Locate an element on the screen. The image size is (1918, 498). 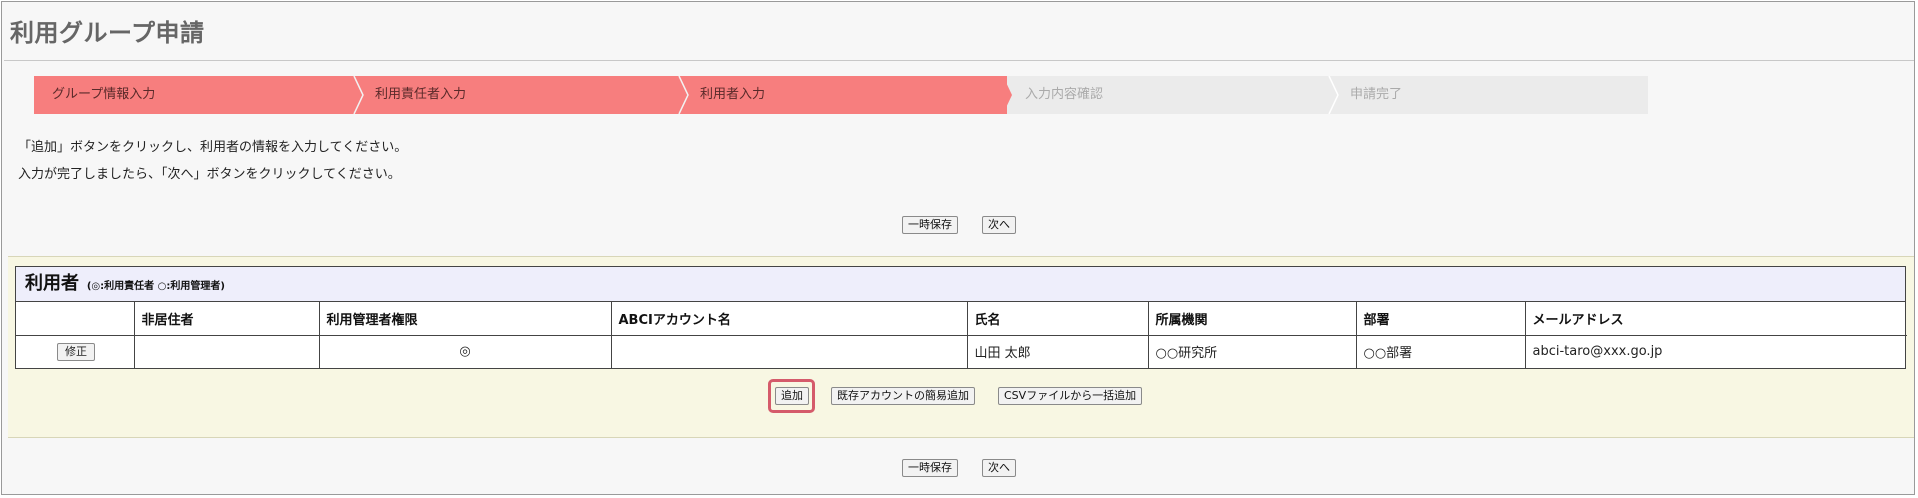
progress-steps: グループ情報入力 利用責任者入力 利用者入力 入力内容確認 申請完了 is located at coordinates (841, 95).